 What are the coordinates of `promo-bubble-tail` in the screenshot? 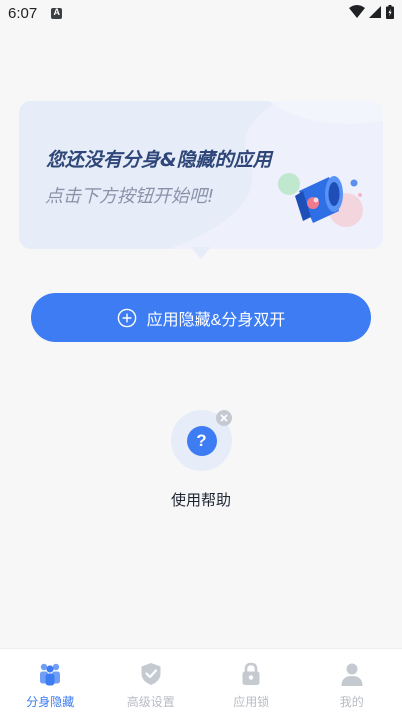 It's located at (201, 253).